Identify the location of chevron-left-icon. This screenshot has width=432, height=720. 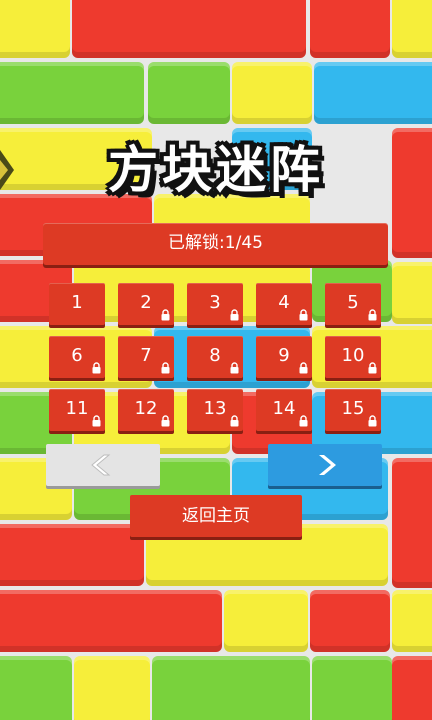
(101, 465).